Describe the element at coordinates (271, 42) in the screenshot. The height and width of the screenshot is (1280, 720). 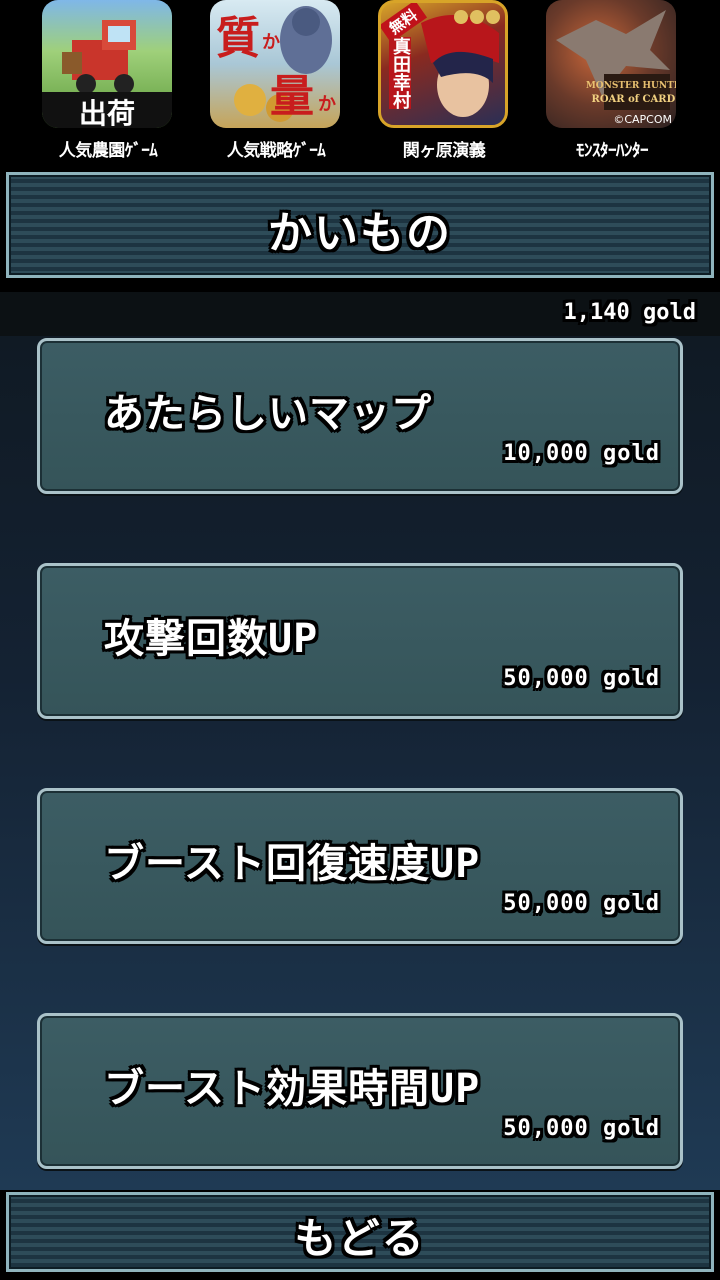
I see `strategy-icon-small-1: か` at that location.